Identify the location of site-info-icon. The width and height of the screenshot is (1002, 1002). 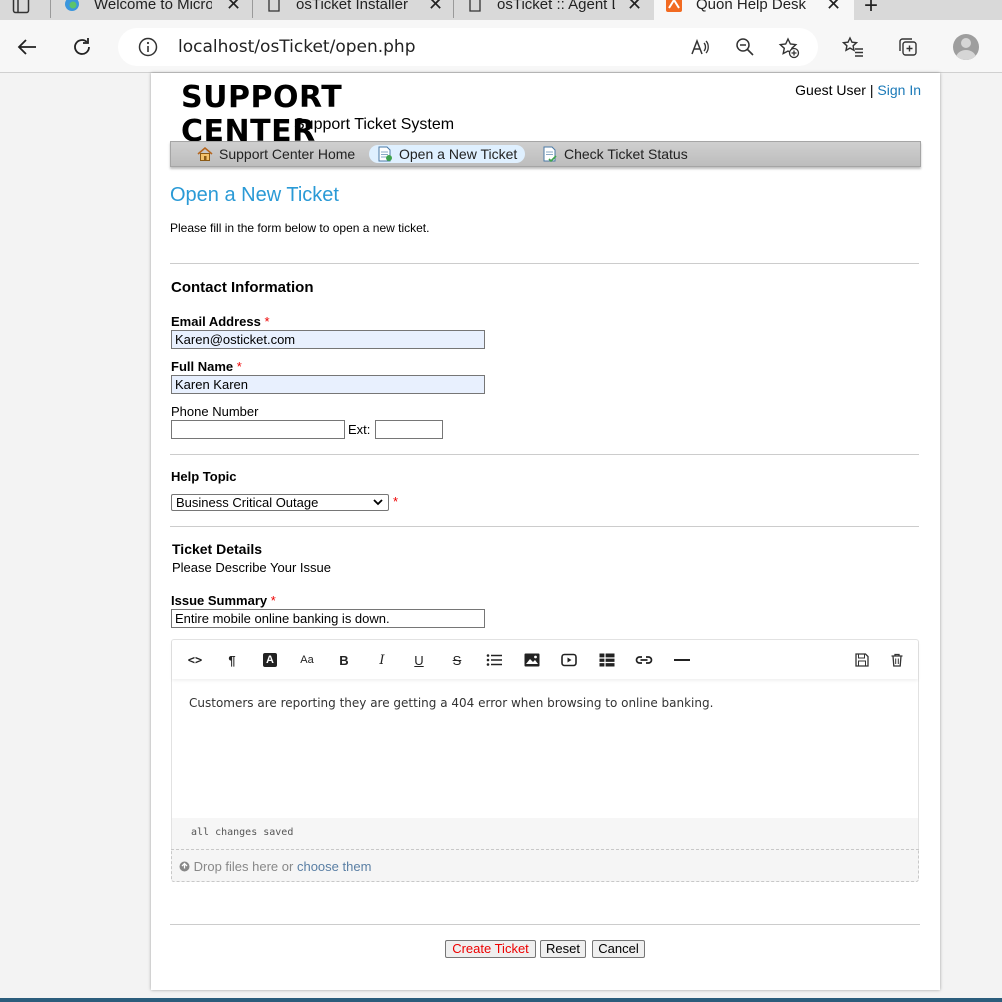
(148, 48).